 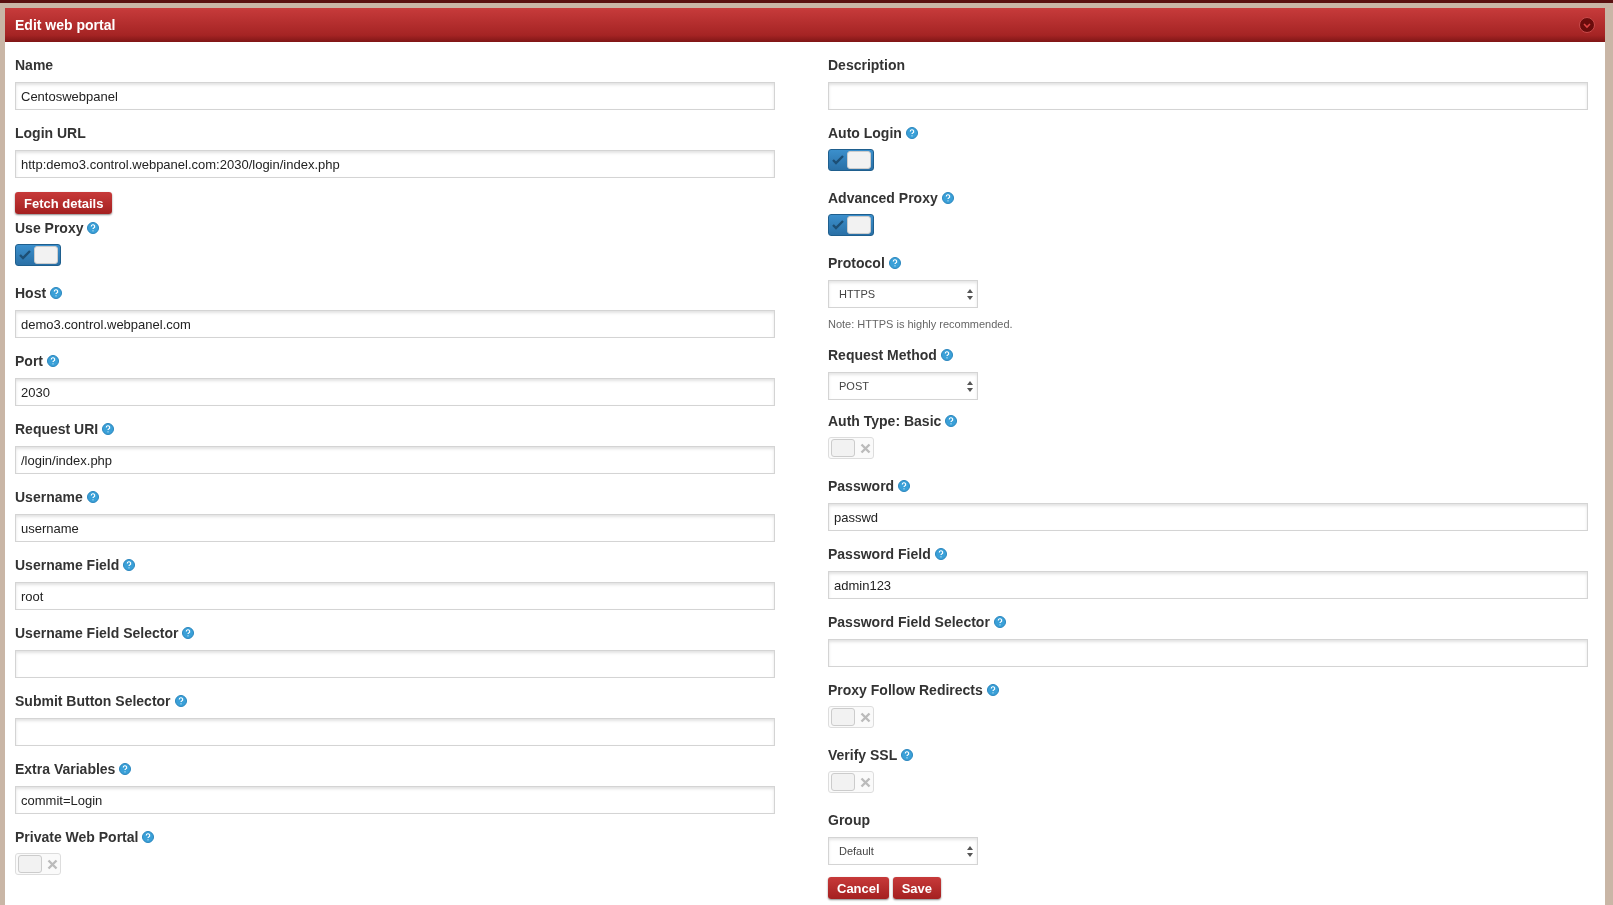 I want to click on input-field: http:demo3.control.webpanel.com:2030/login/index.php, so click(x=395, y=164).